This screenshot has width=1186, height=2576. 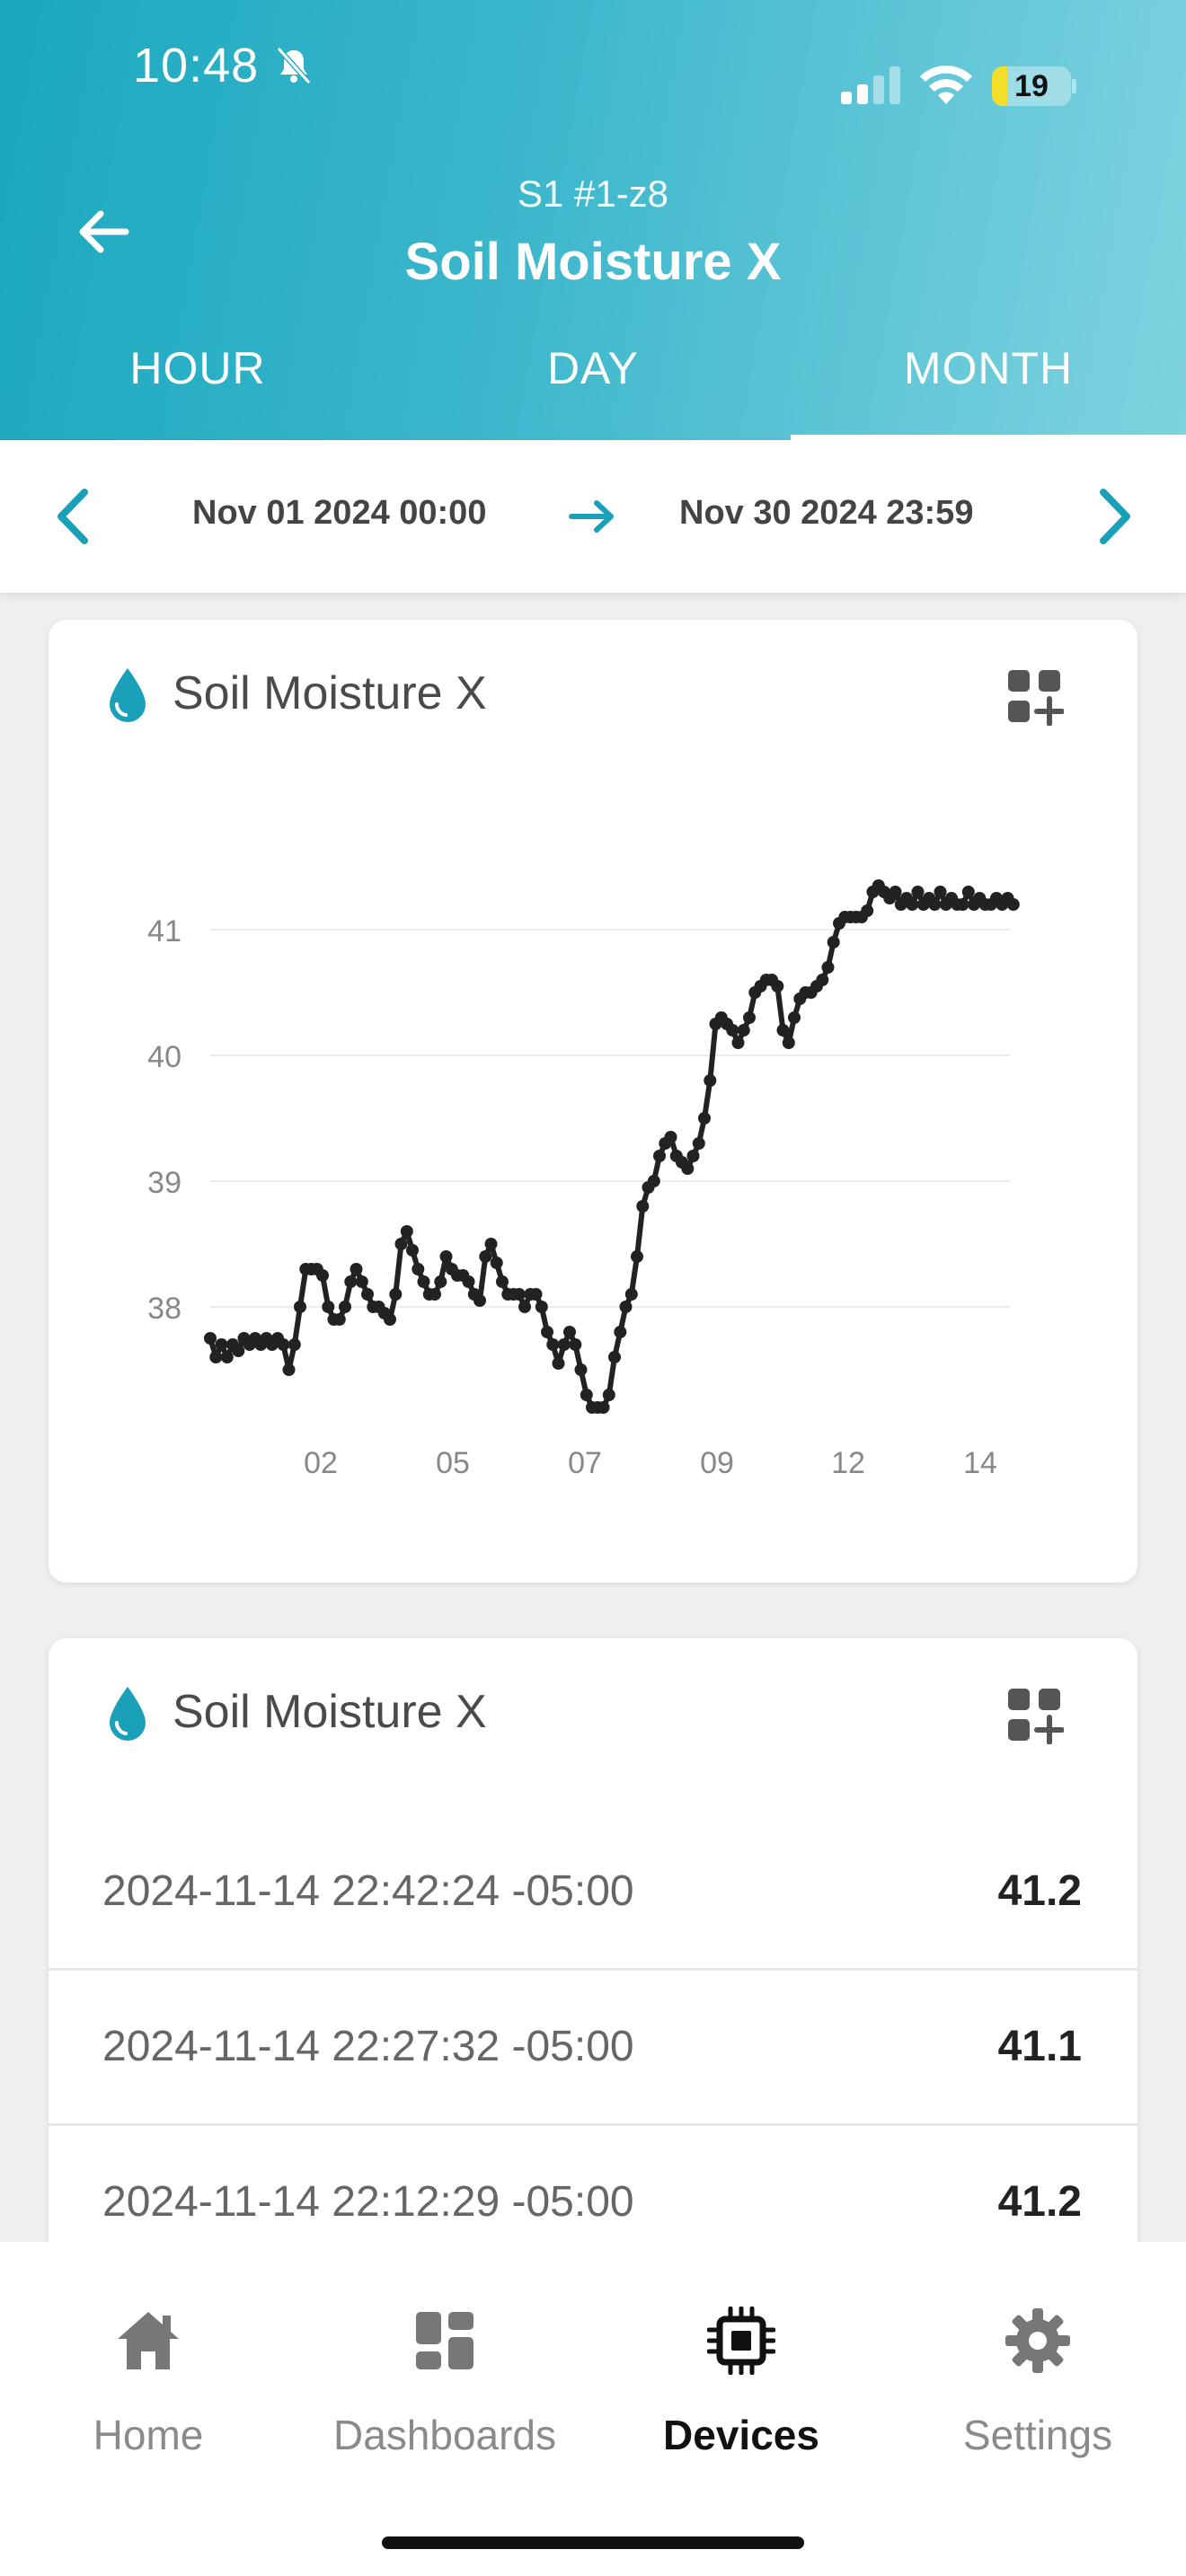 I want to click on date-end: Nov 30 2024 23:59, so click(x=826, y=513).